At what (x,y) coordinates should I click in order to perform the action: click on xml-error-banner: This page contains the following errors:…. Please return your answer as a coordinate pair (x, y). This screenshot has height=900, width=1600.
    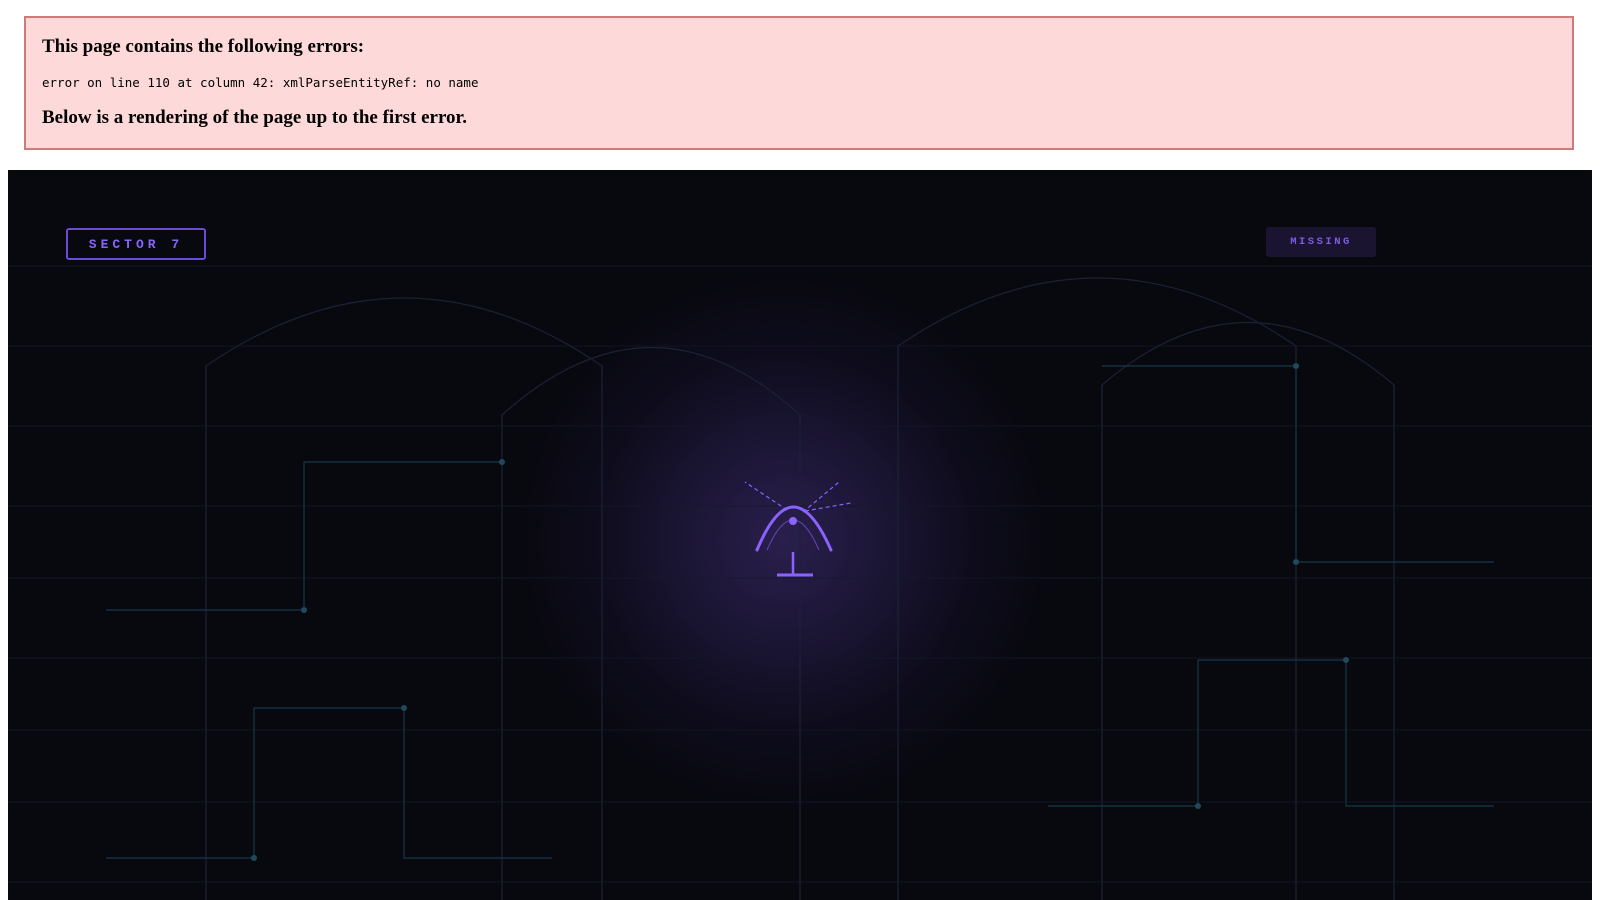
    Looking at the image, I should click on (799, 83).